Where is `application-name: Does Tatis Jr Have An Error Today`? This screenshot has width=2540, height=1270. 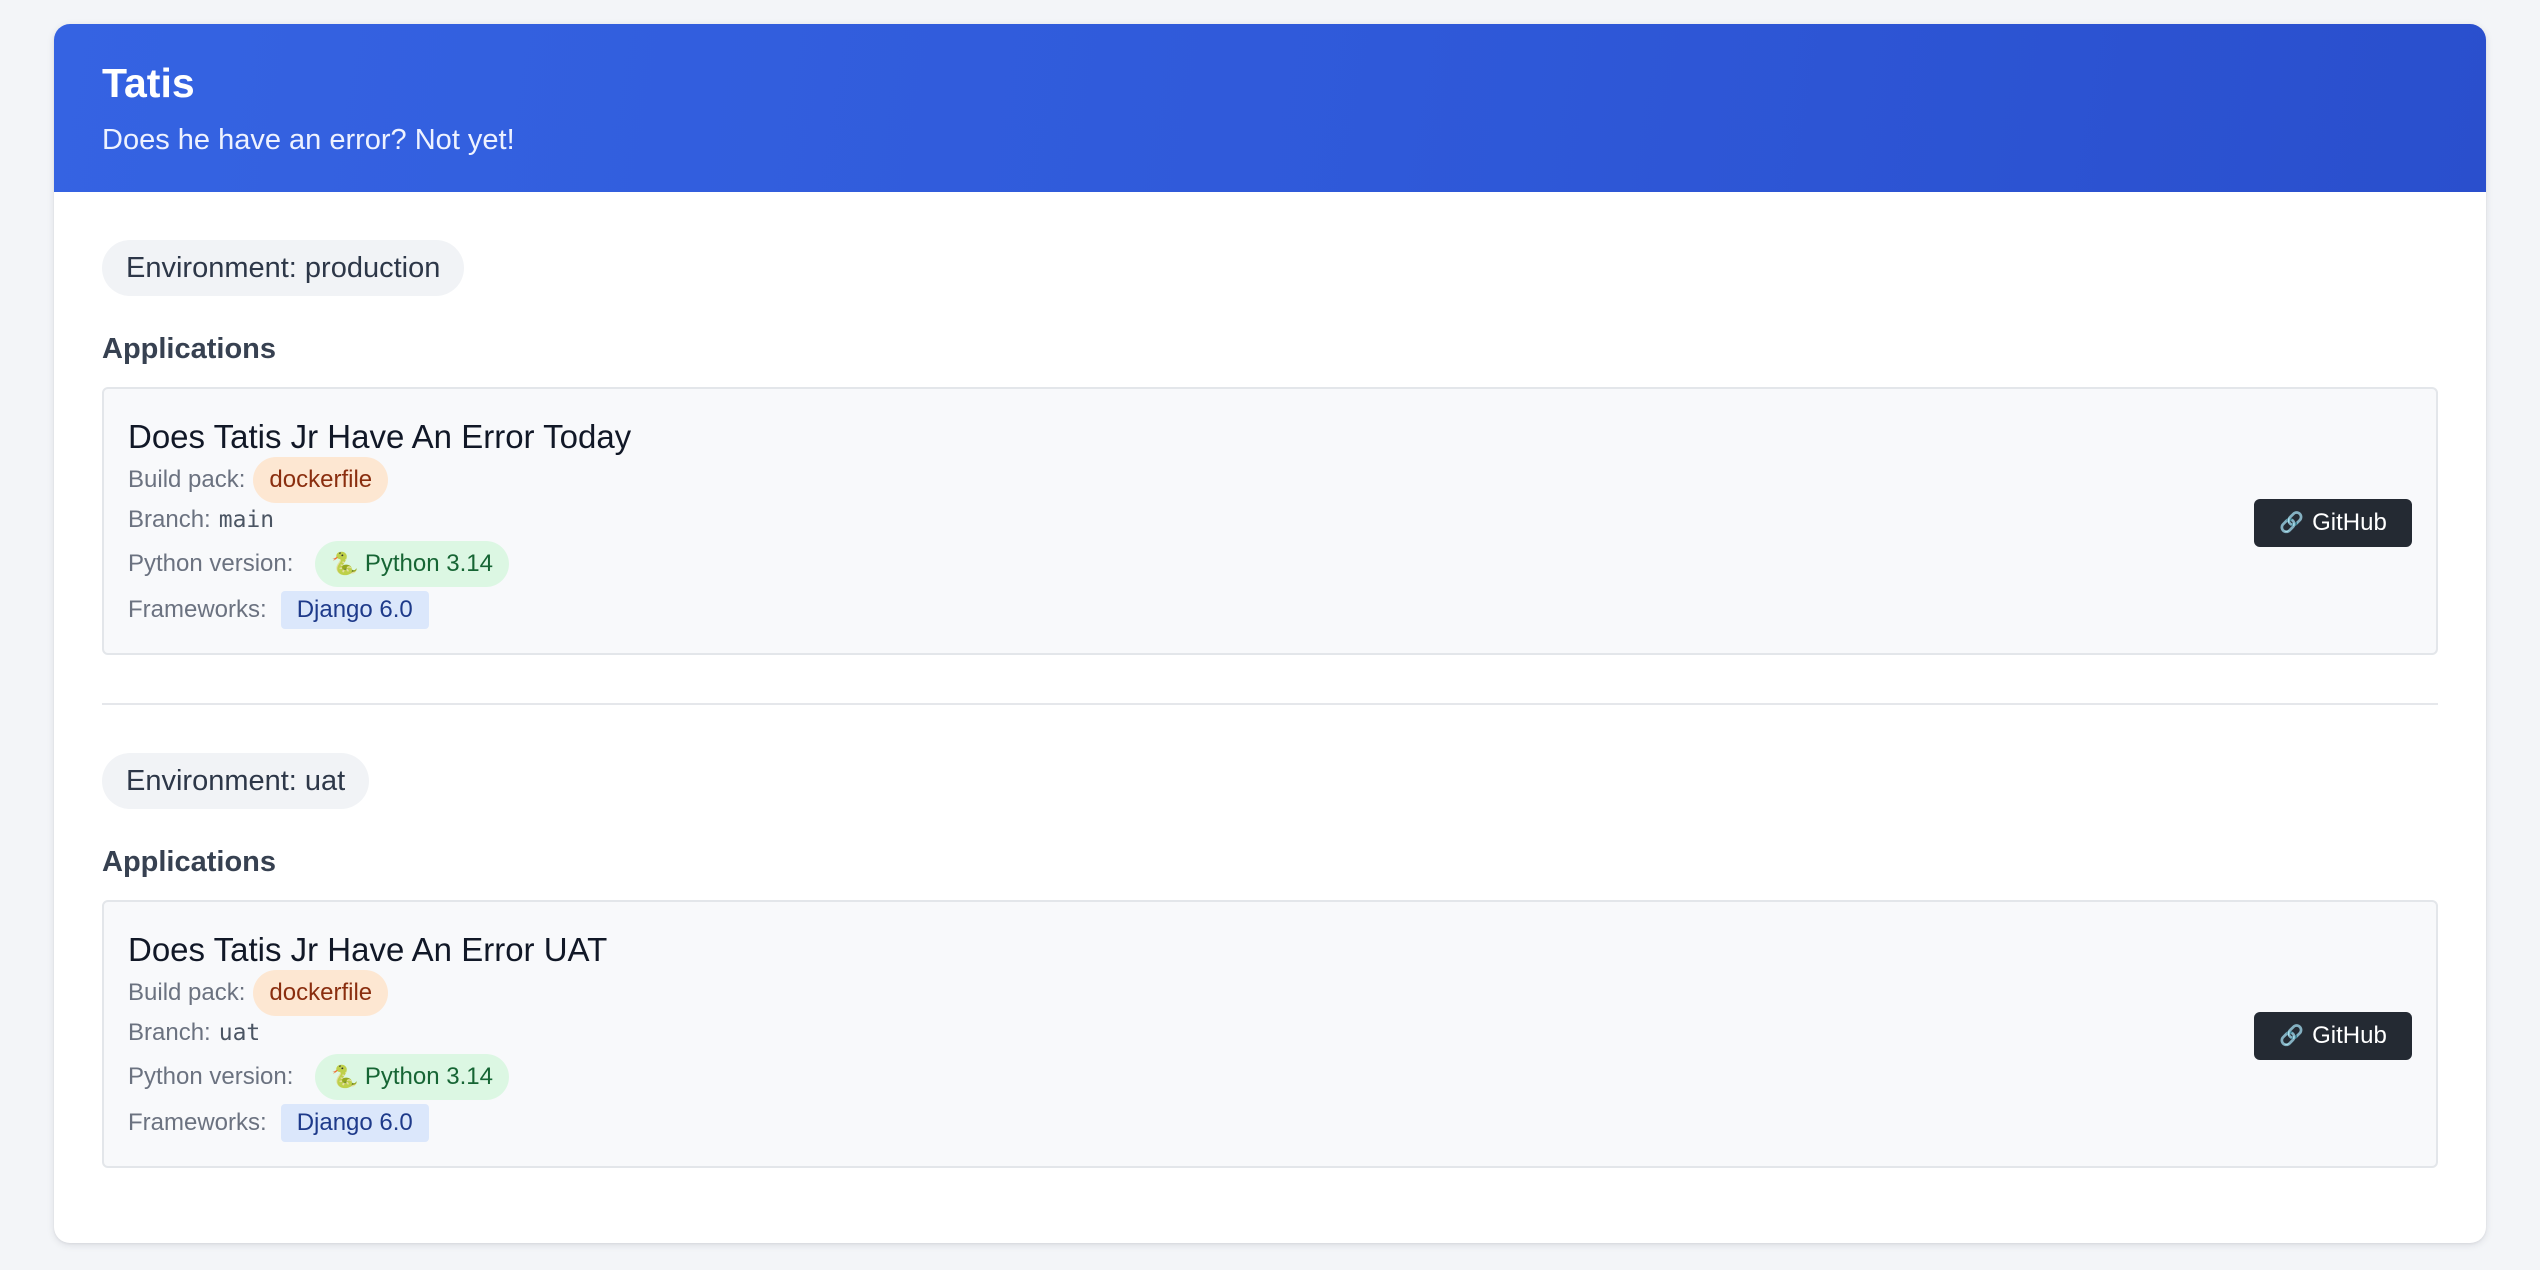 application-name: Does Tatis Jr Have An Error Today is located at coordinates (380, 436).